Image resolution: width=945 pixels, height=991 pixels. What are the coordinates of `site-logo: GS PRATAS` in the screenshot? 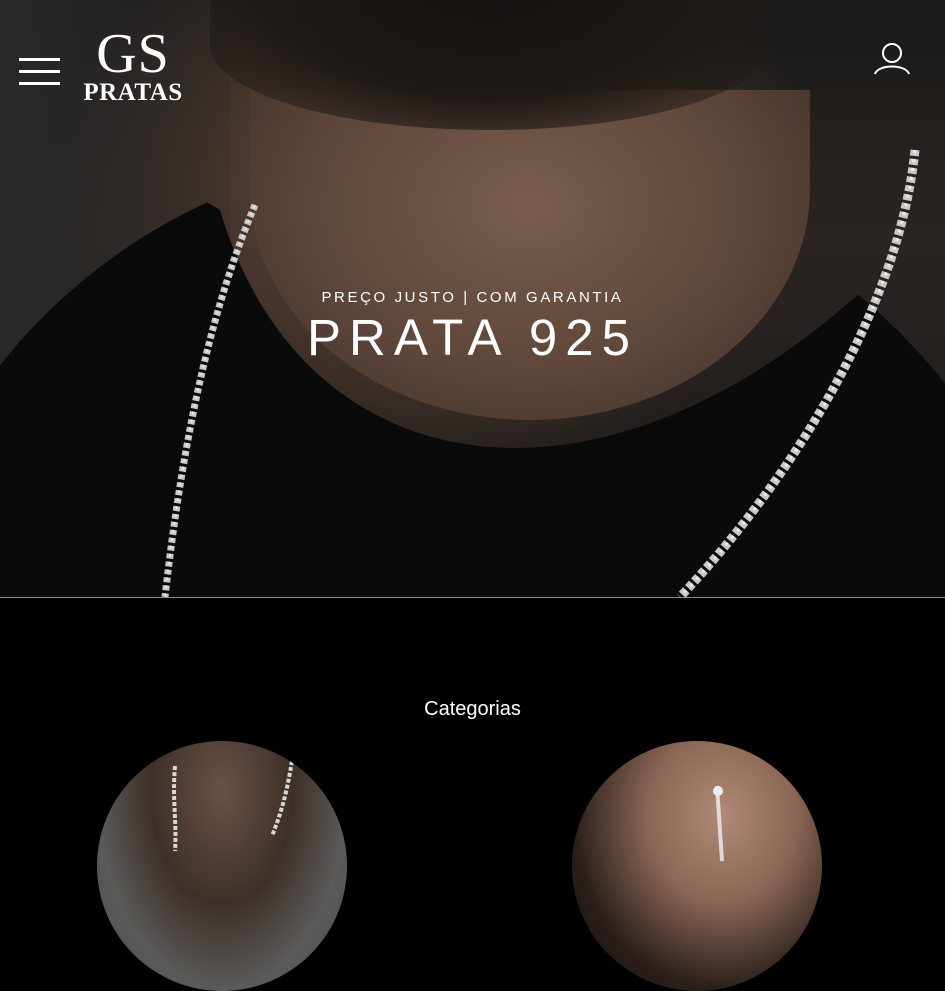 It's located at (133, 64).